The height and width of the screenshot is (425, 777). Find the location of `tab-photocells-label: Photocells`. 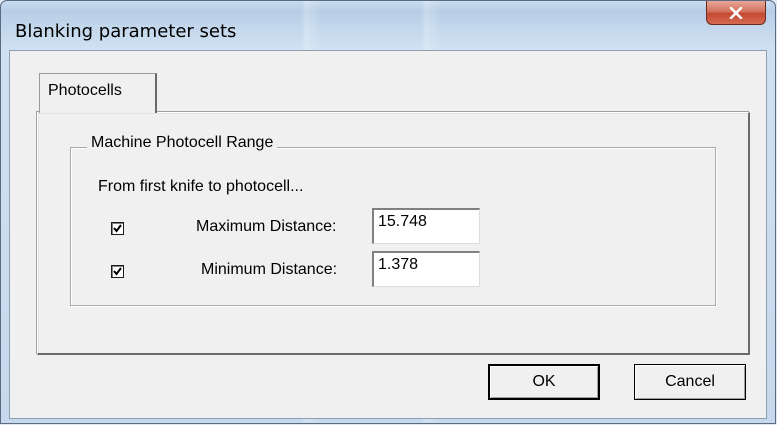

tab-photocells-label: Photocells is located at coordinates (85, 90).